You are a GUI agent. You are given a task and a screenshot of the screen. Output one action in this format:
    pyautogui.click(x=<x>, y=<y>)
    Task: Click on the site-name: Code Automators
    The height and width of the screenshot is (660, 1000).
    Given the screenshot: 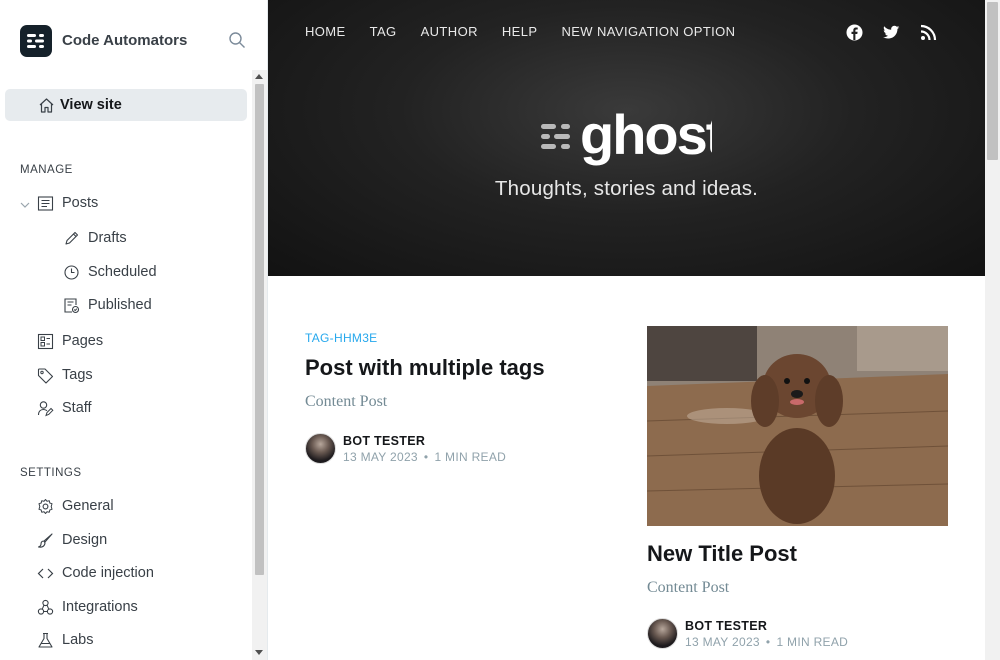 What is the action you would take?
    pyautogui.click(x=125, y=40)
    